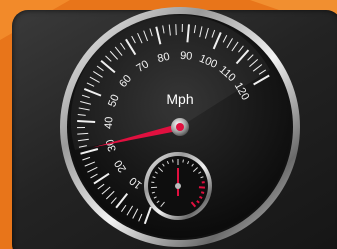 The height and width of the screenshot is (249, 337). Describe the element at coordinates (109, 122) in the screenshot. I see `tick-label: 40` at that location.